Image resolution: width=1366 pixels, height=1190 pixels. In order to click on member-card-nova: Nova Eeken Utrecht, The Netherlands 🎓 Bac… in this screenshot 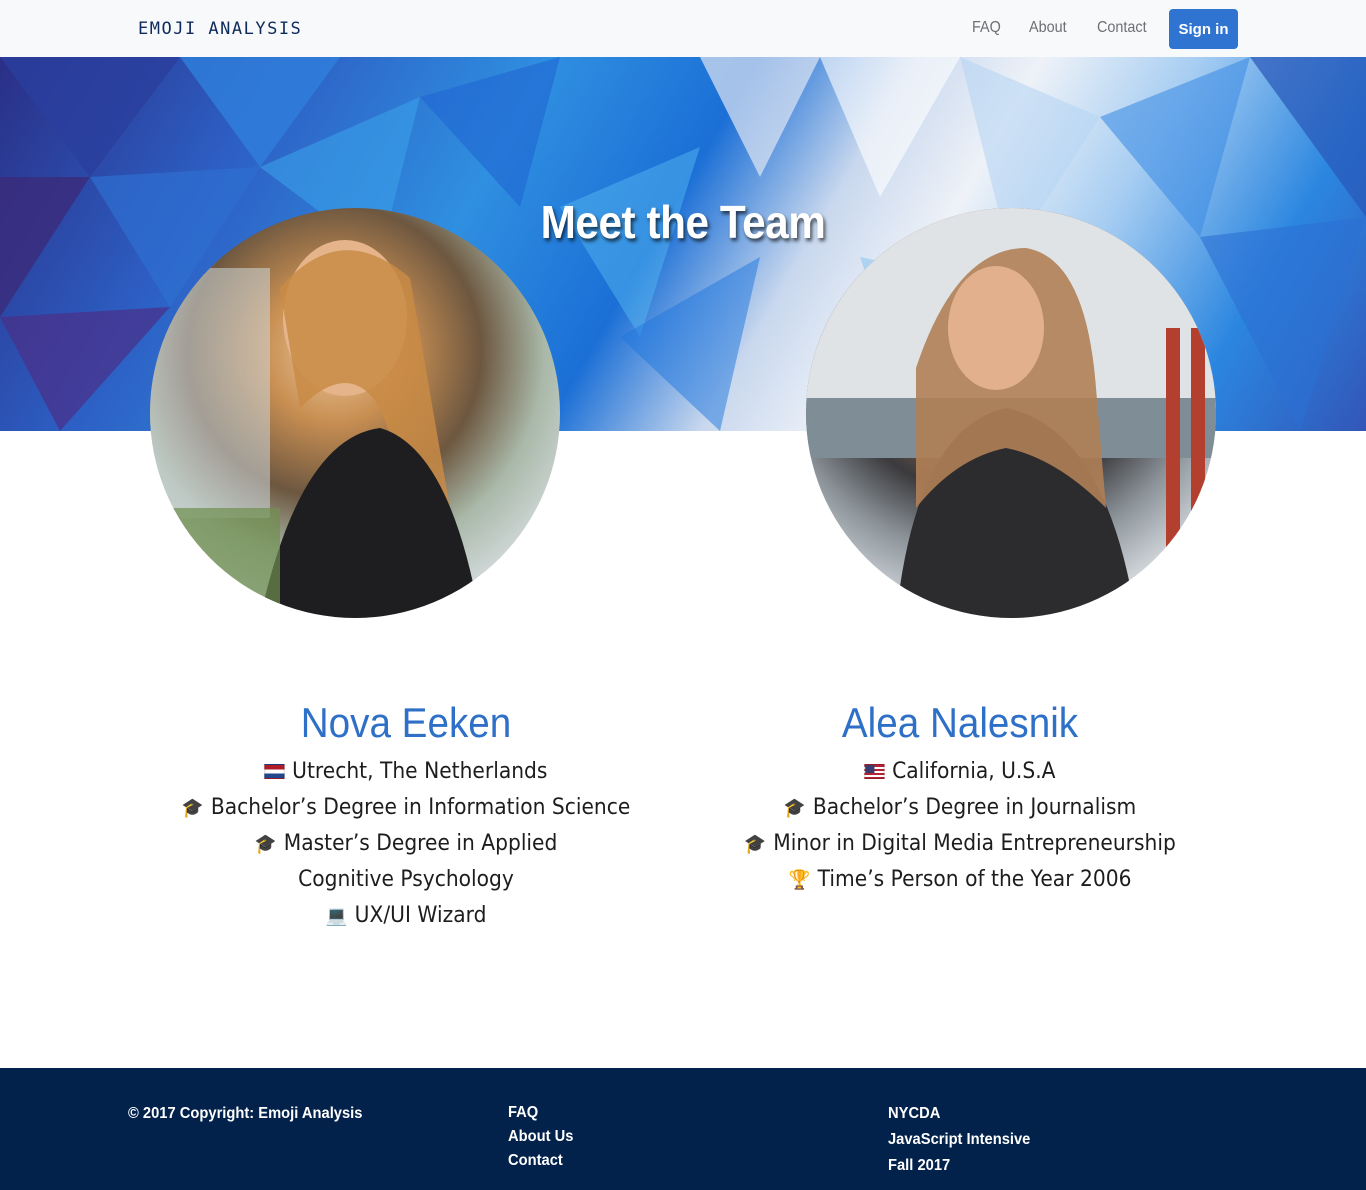, I will do `click(406, 816)`.